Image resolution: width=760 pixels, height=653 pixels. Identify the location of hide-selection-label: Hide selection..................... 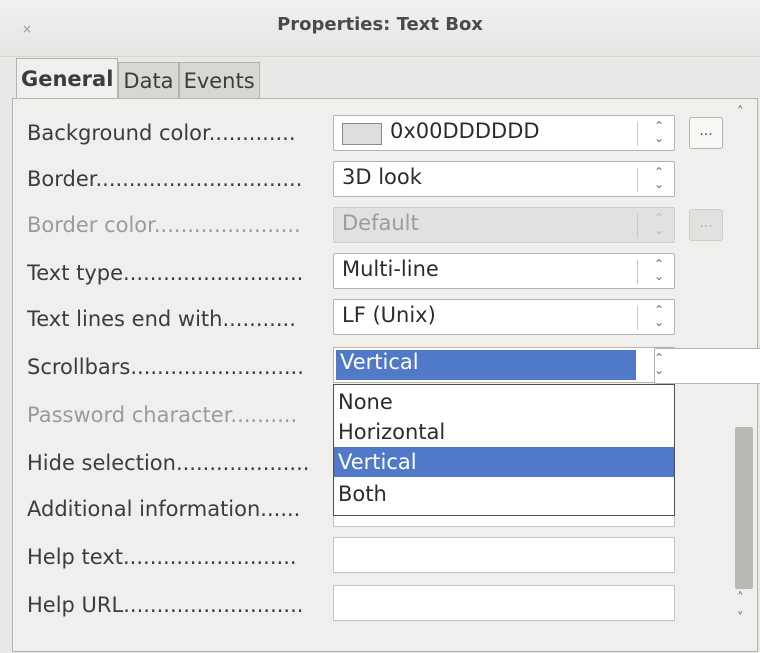
(168, 463).